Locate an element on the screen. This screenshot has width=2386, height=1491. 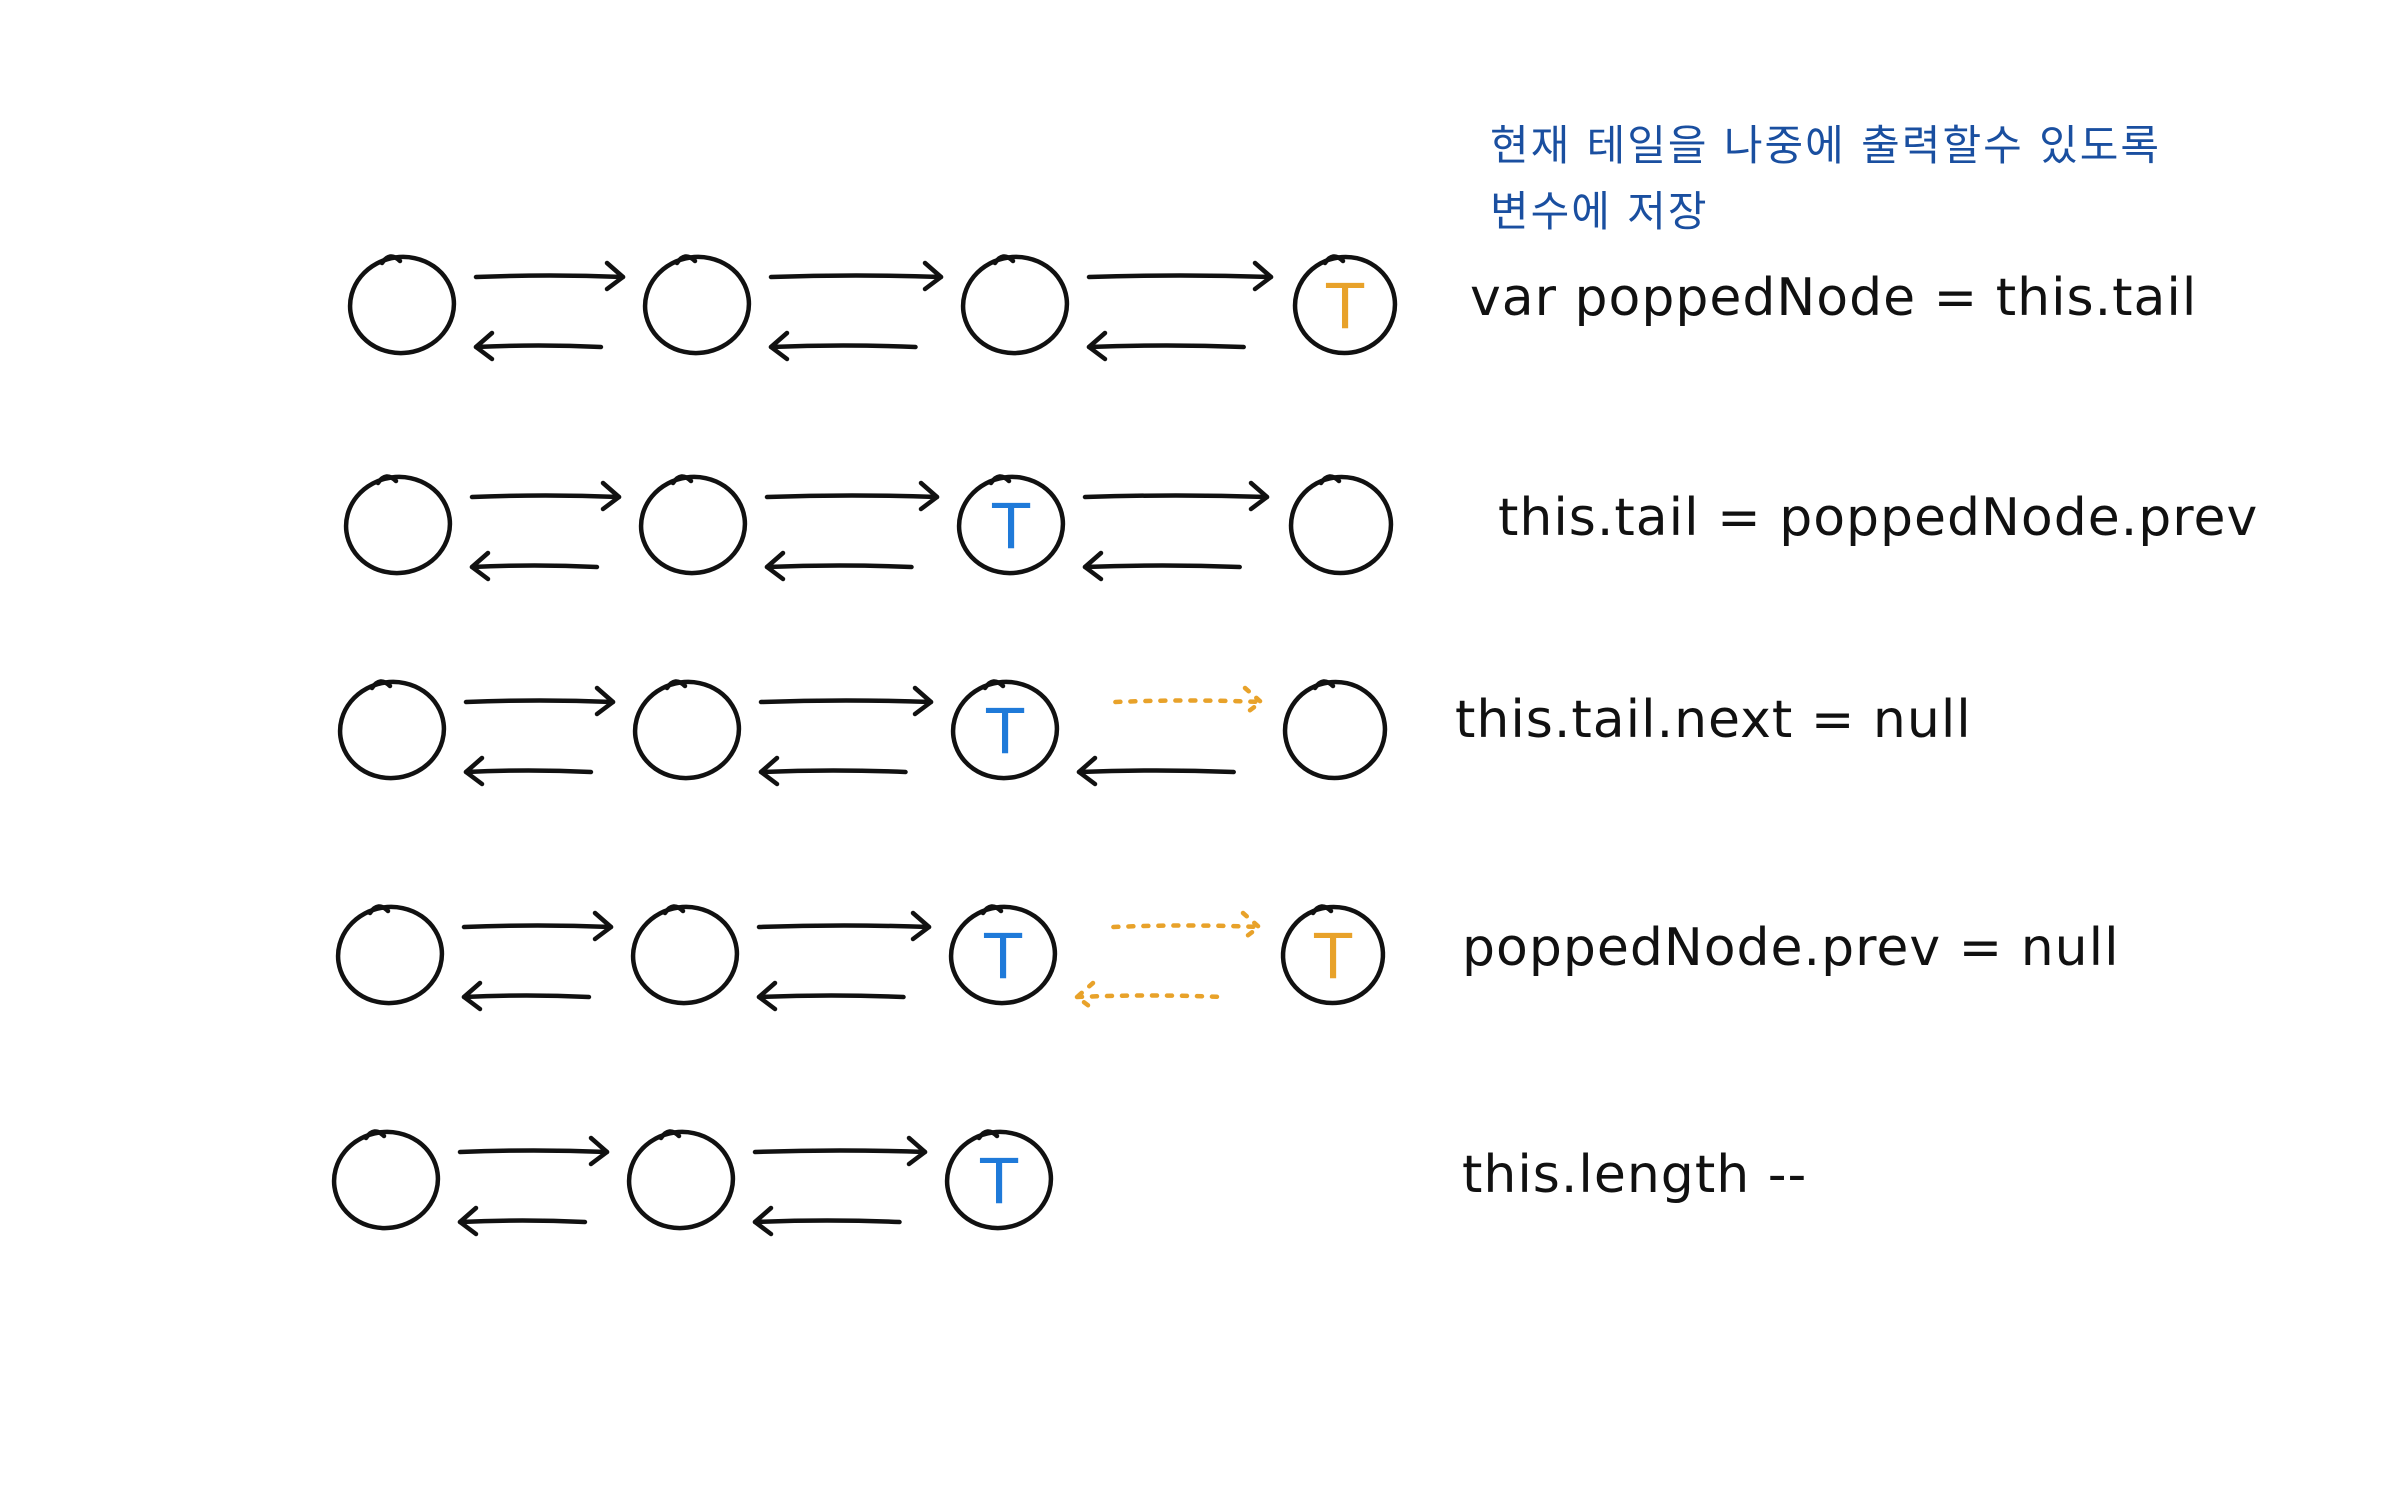
row-step-2: T is located at coordinates (868, 528).